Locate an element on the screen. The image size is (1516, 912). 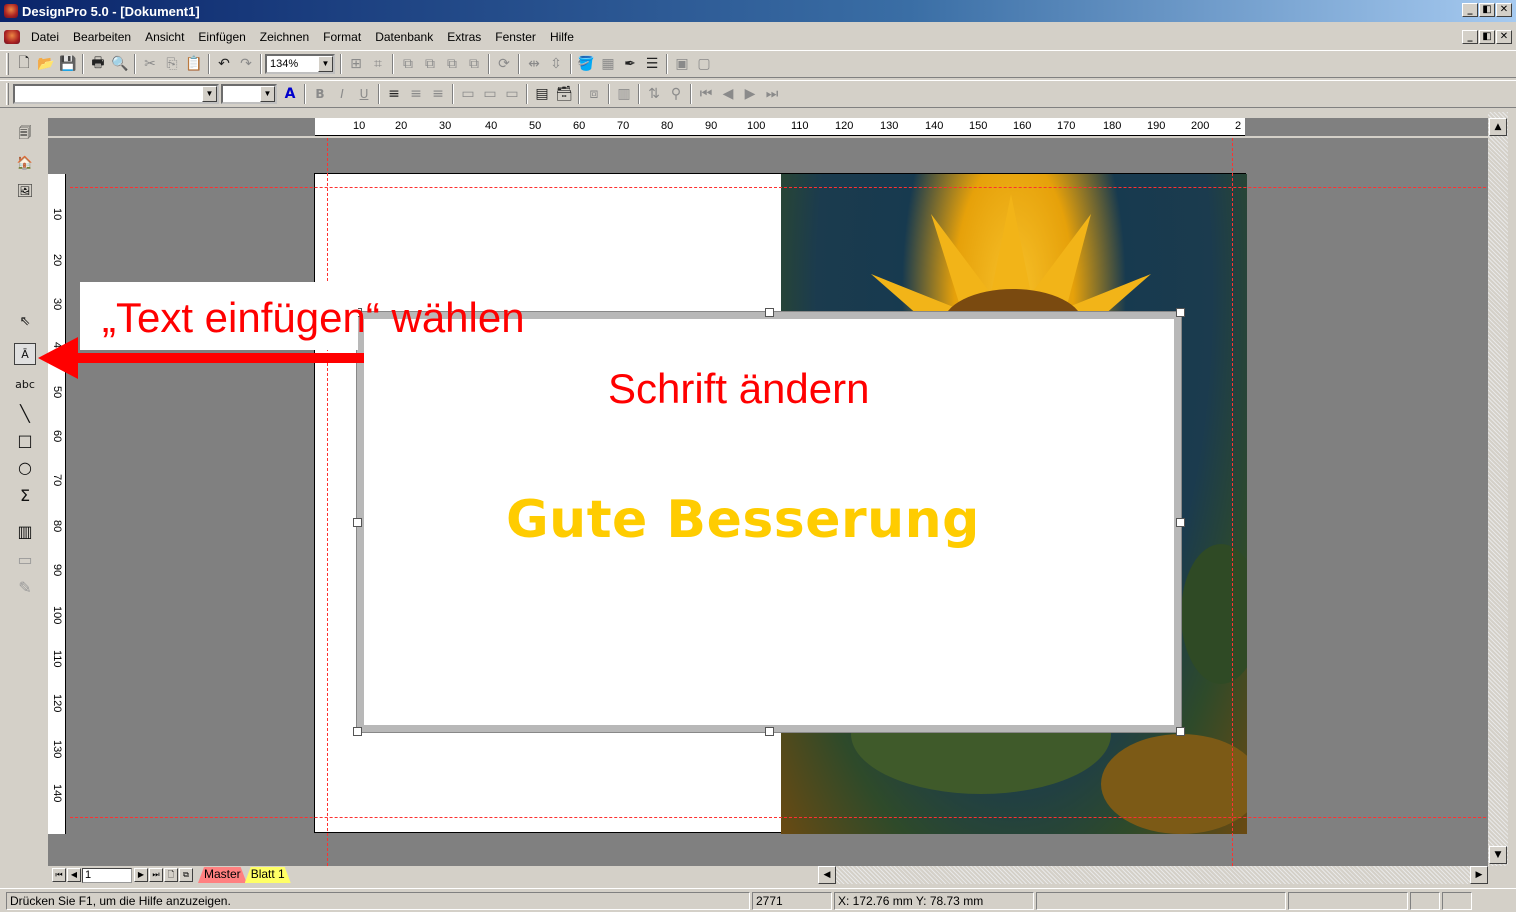
prev-page-icon: ◀ is located at coordinates (74, 875).